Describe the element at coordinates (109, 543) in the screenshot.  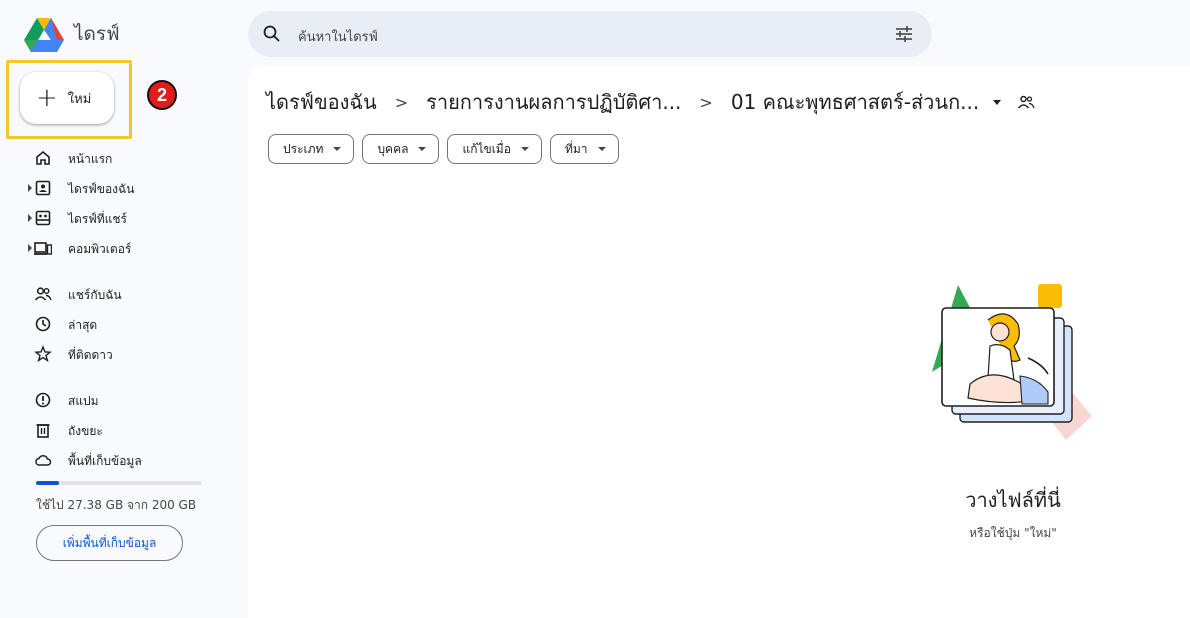
I see `get-more-storage-button: เพิ่มพื้นที่เก็บข้อมูล` at that location.